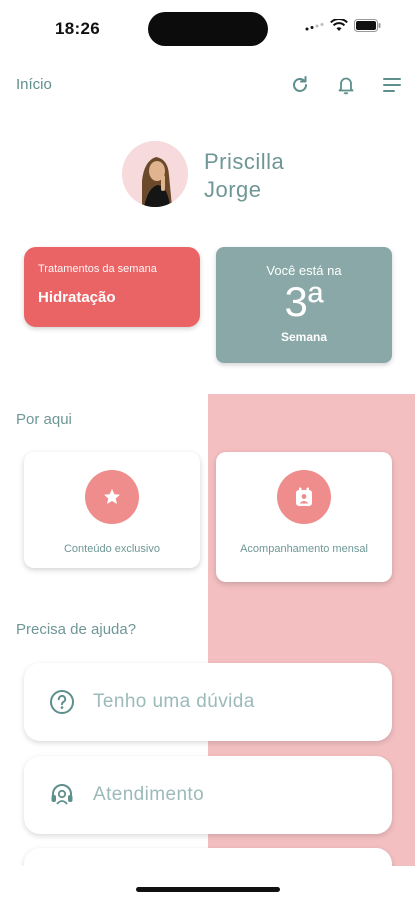  Describe the element at coordinates (392, 85) in the screenshot. I see `menu-icon` at that location.